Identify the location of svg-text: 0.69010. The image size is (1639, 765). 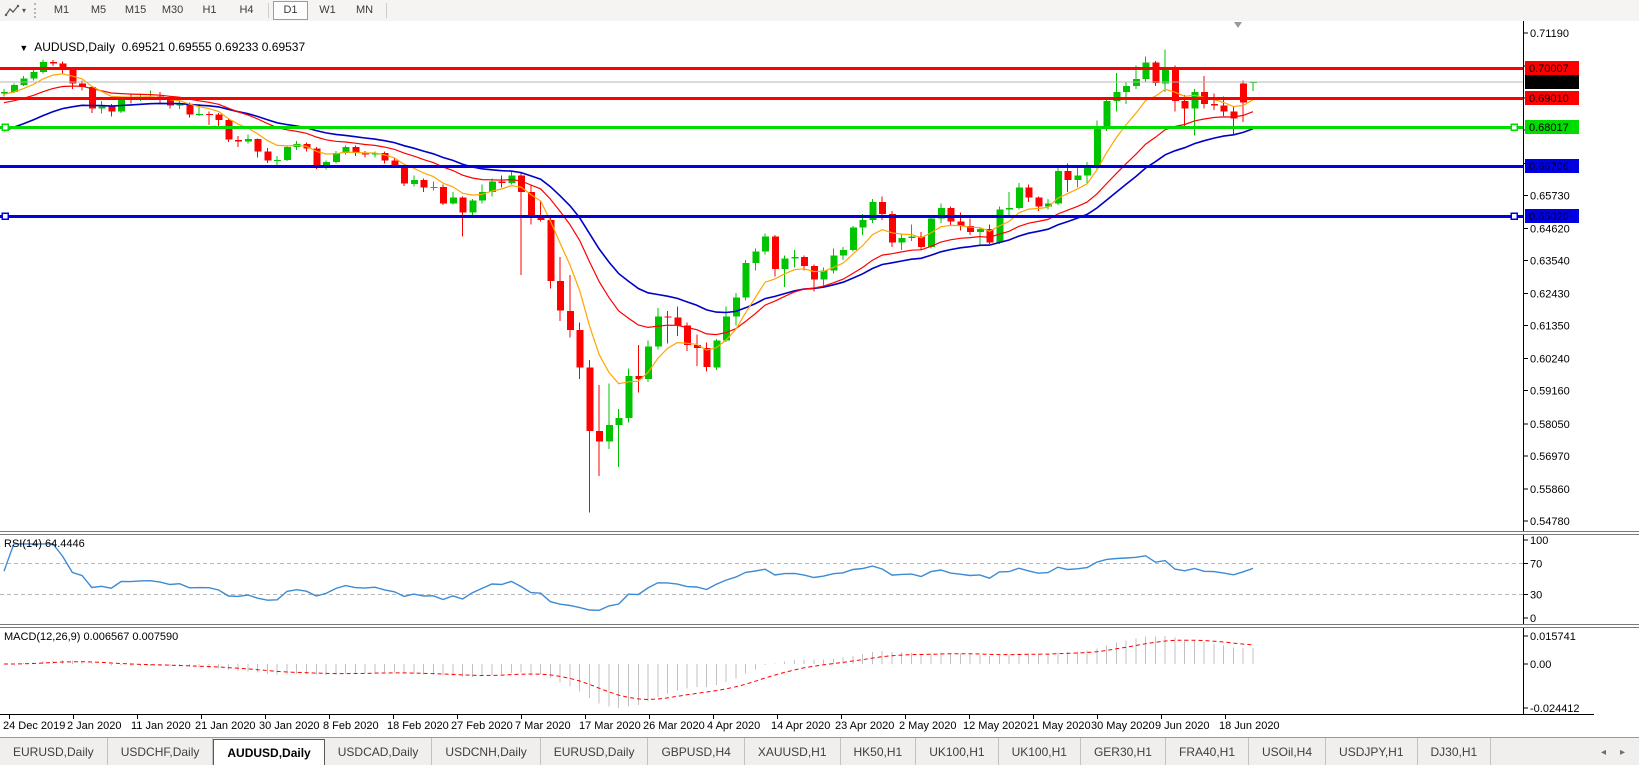
(1549, 99).